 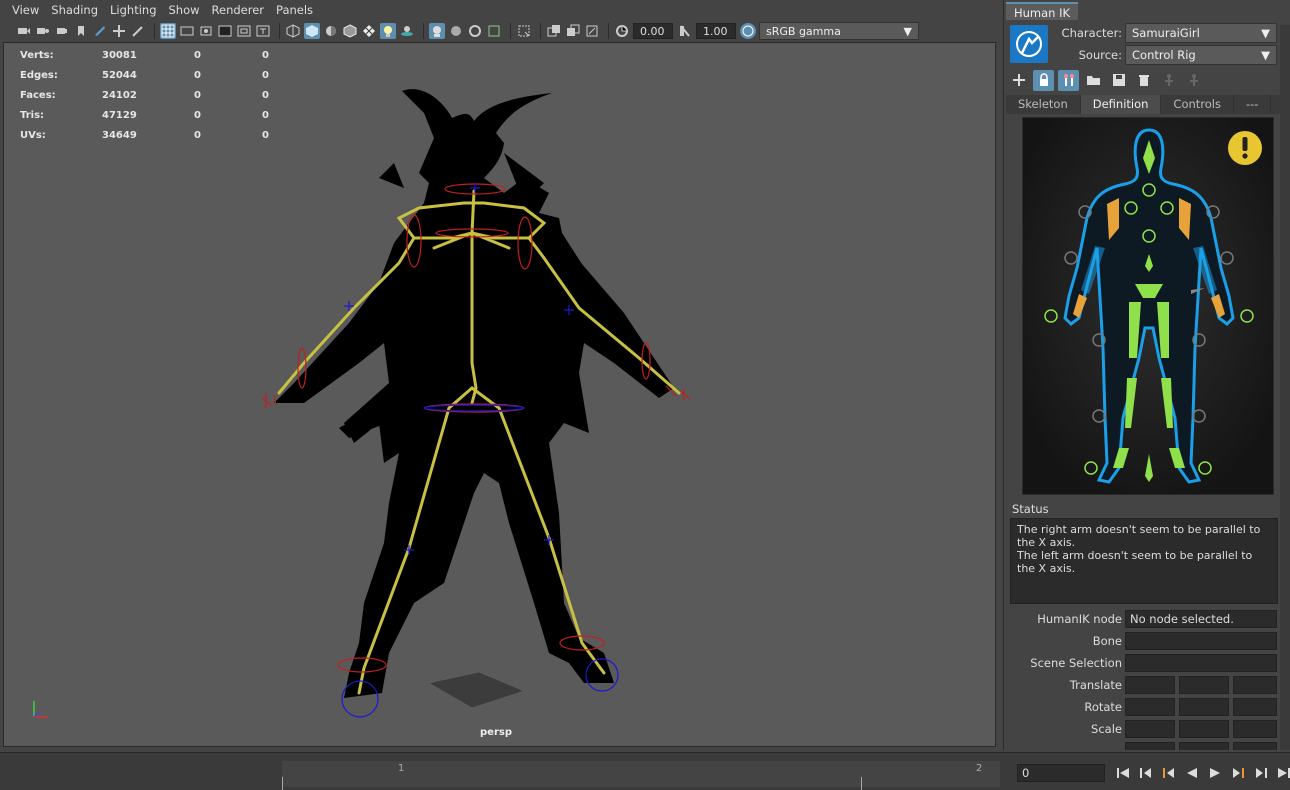 What do you see at coordinates (1255, 729) in the screenshot?
I see `scale-z-field` at bounding box center [1255, 729].